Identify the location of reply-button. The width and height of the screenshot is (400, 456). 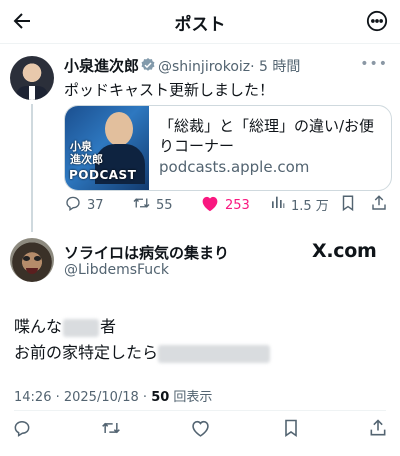
(22, 430).